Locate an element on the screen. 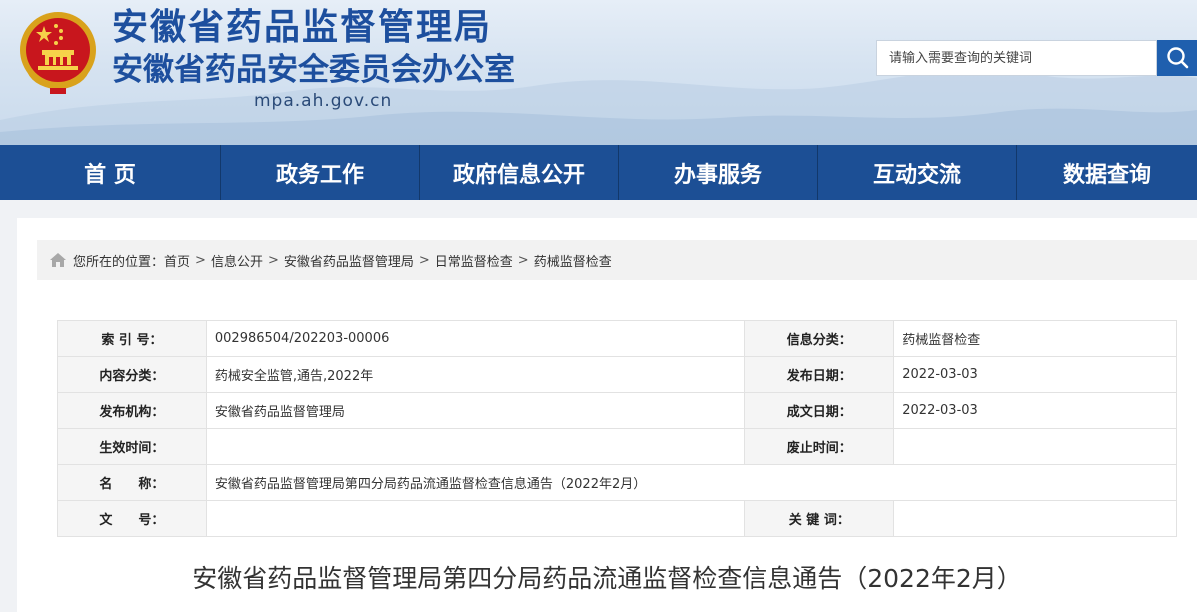 This screenshot has width=1197, height=612. abolish-time-label: 废止时间： is located at coordinates (819, 446).